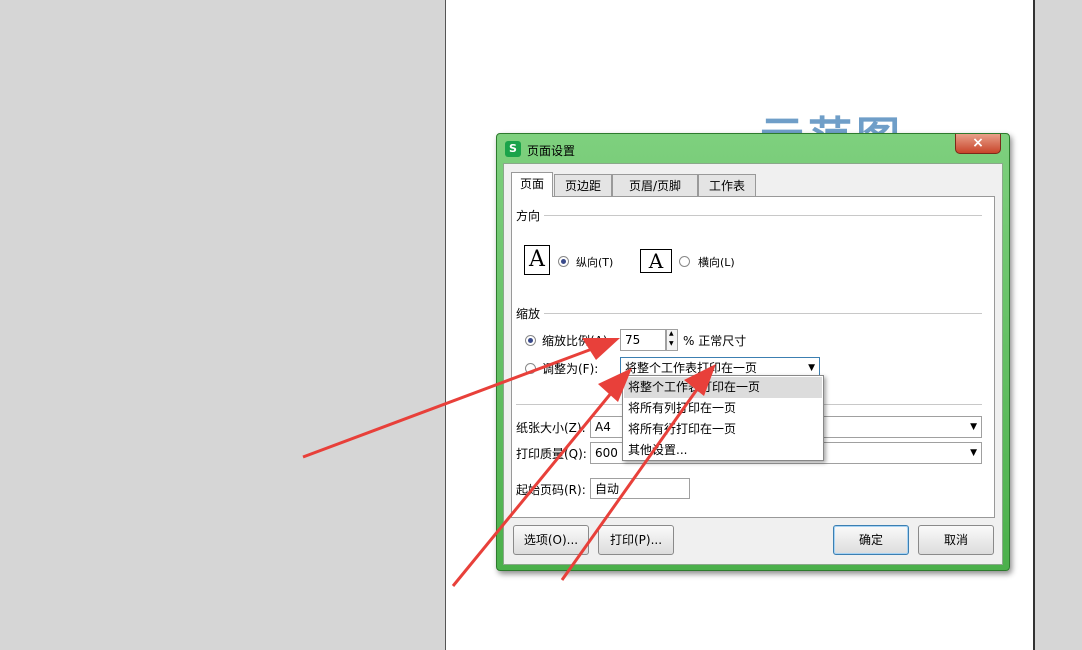  I want to click on fit-to-value: 将整个工作表打印在一页, so click(691, 368).